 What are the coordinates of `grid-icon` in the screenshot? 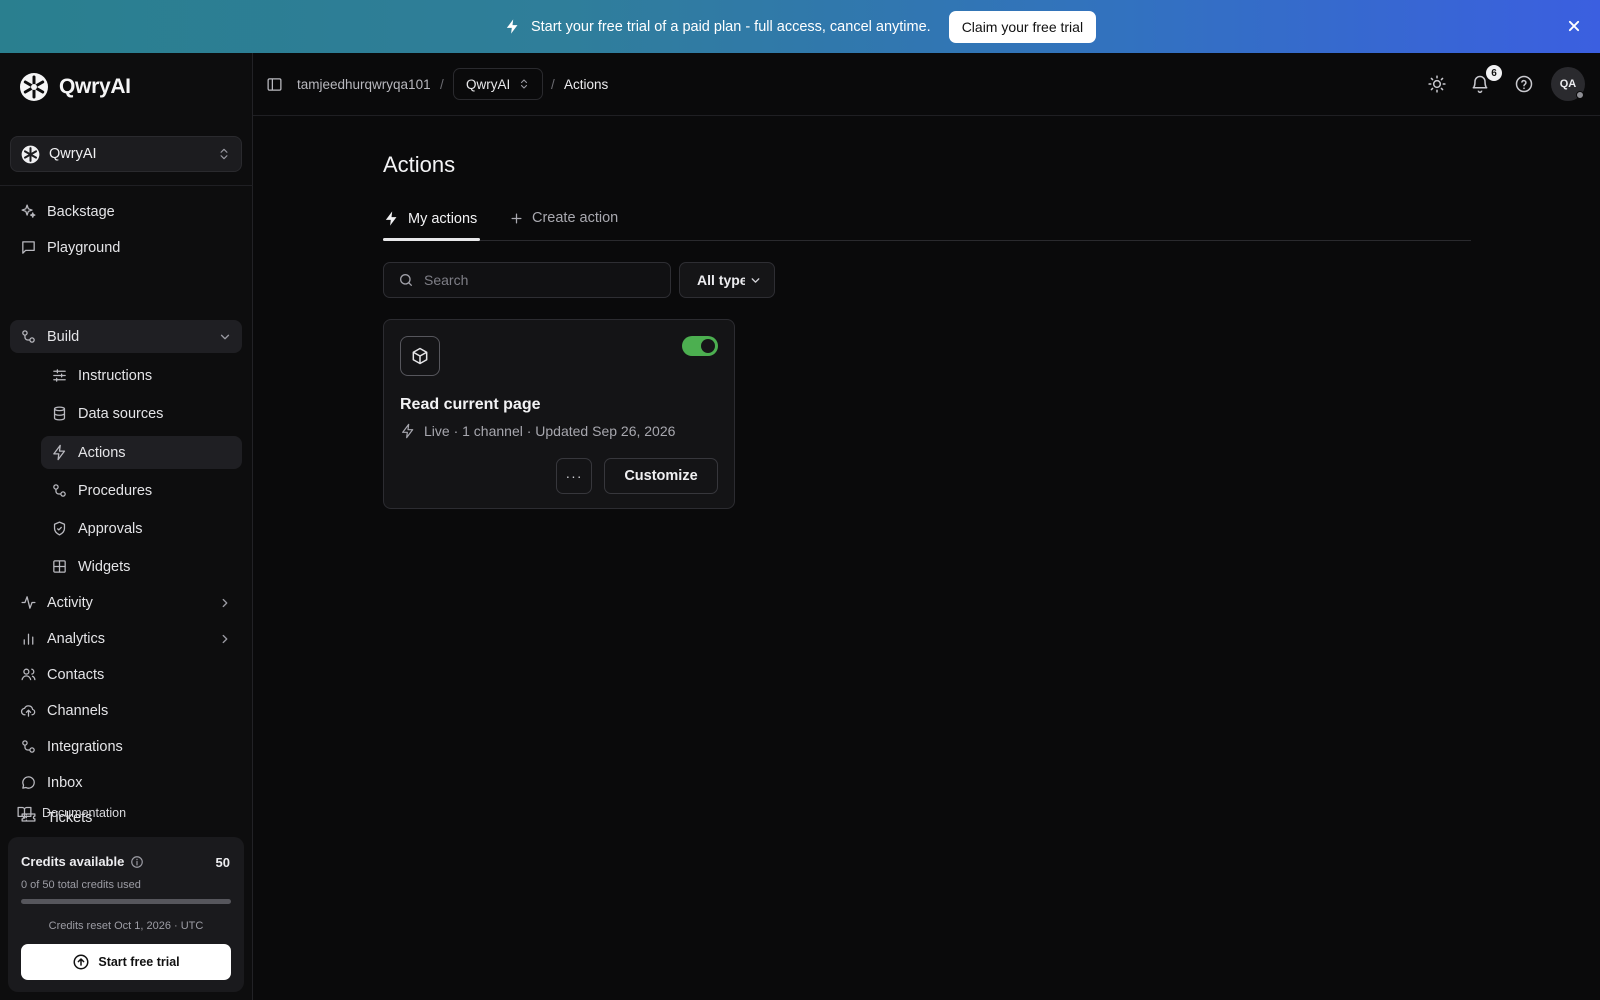 It's located at (59, 566).